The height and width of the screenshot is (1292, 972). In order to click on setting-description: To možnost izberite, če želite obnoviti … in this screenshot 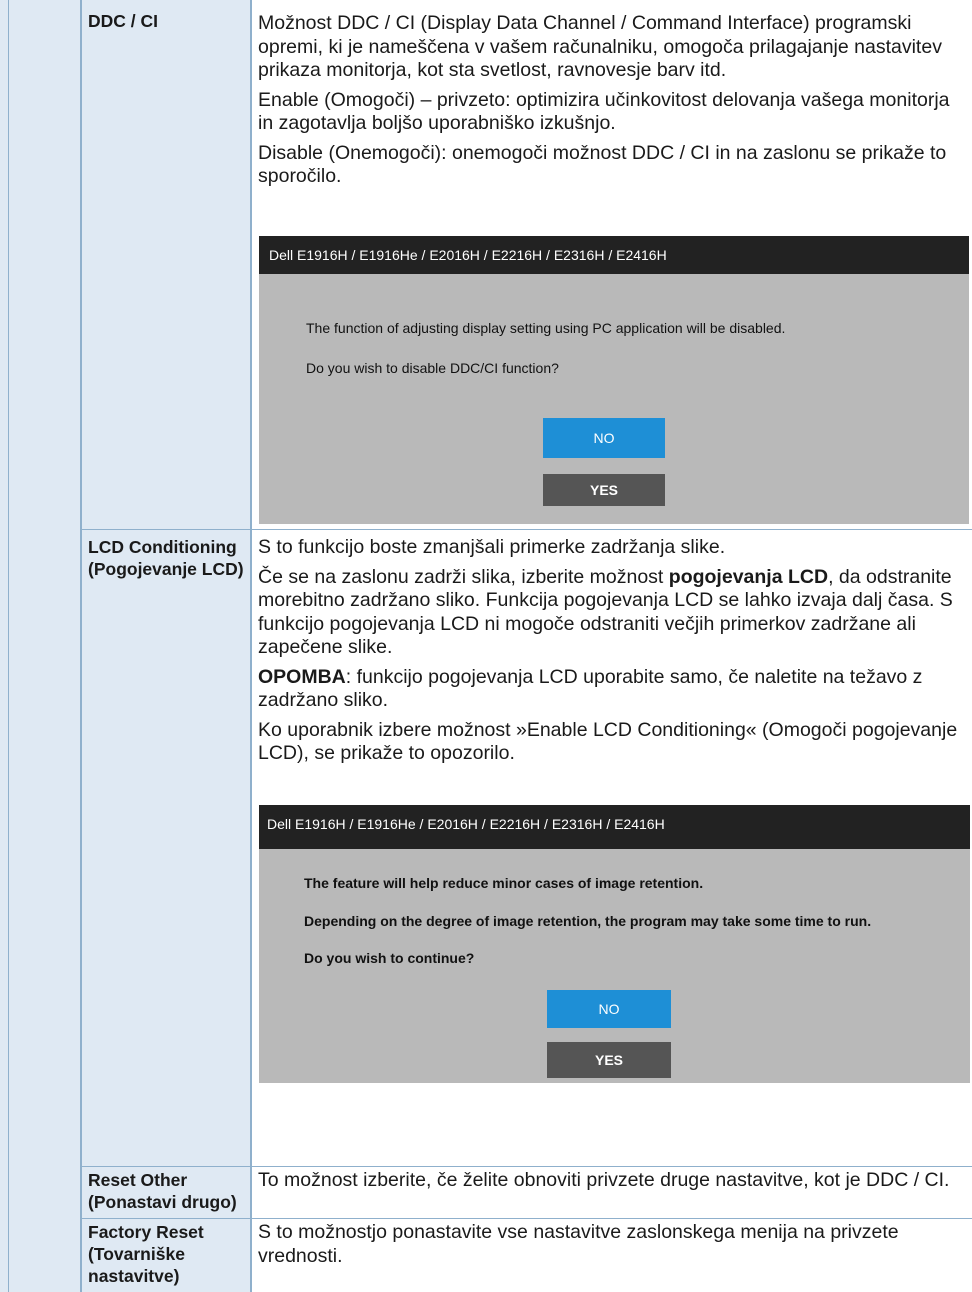, I will do `click(612, 1192)`.